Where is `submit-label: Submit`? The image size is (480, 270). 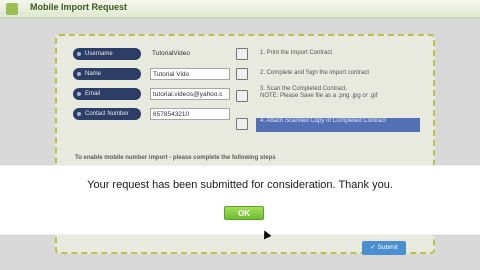 submit-label: Submit is located at coordinates (387, 247).